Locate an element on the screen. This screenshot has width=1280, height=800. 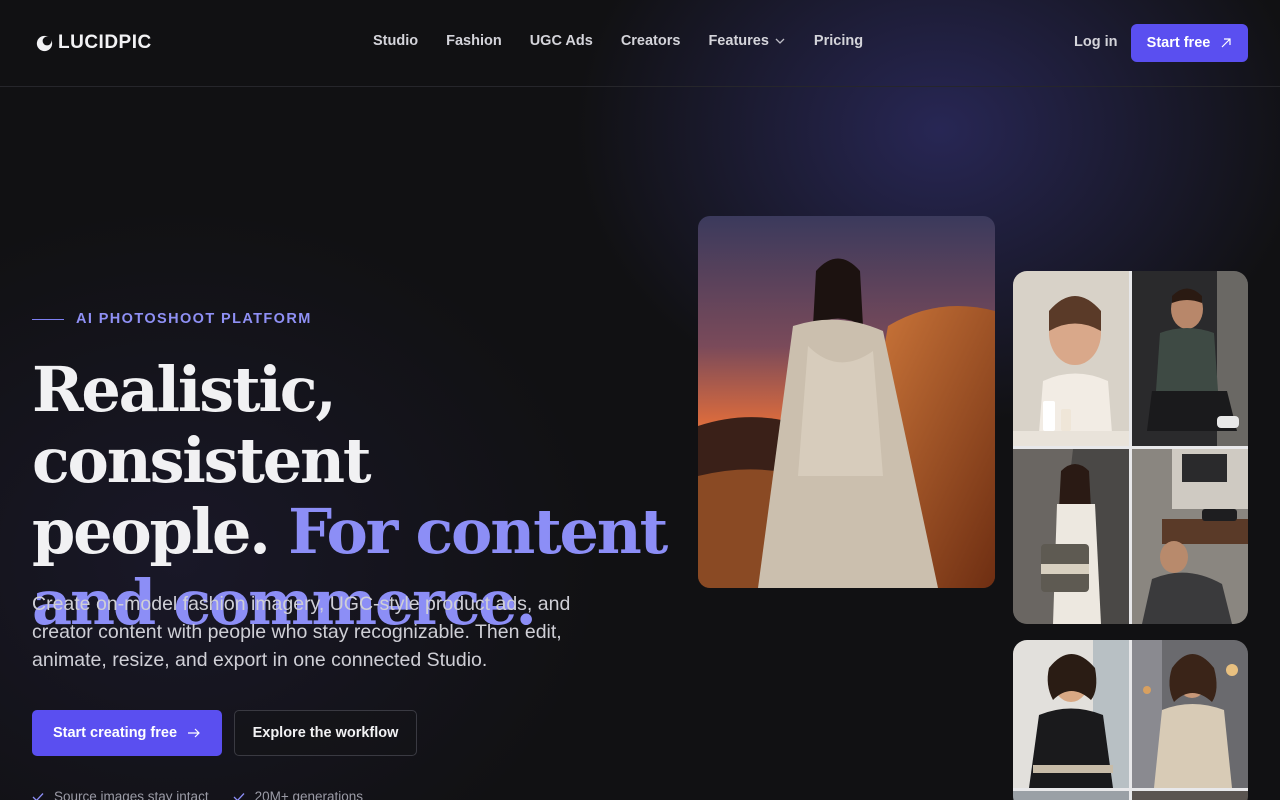
image-grid-ugc is located at coordinates (1130, 447).